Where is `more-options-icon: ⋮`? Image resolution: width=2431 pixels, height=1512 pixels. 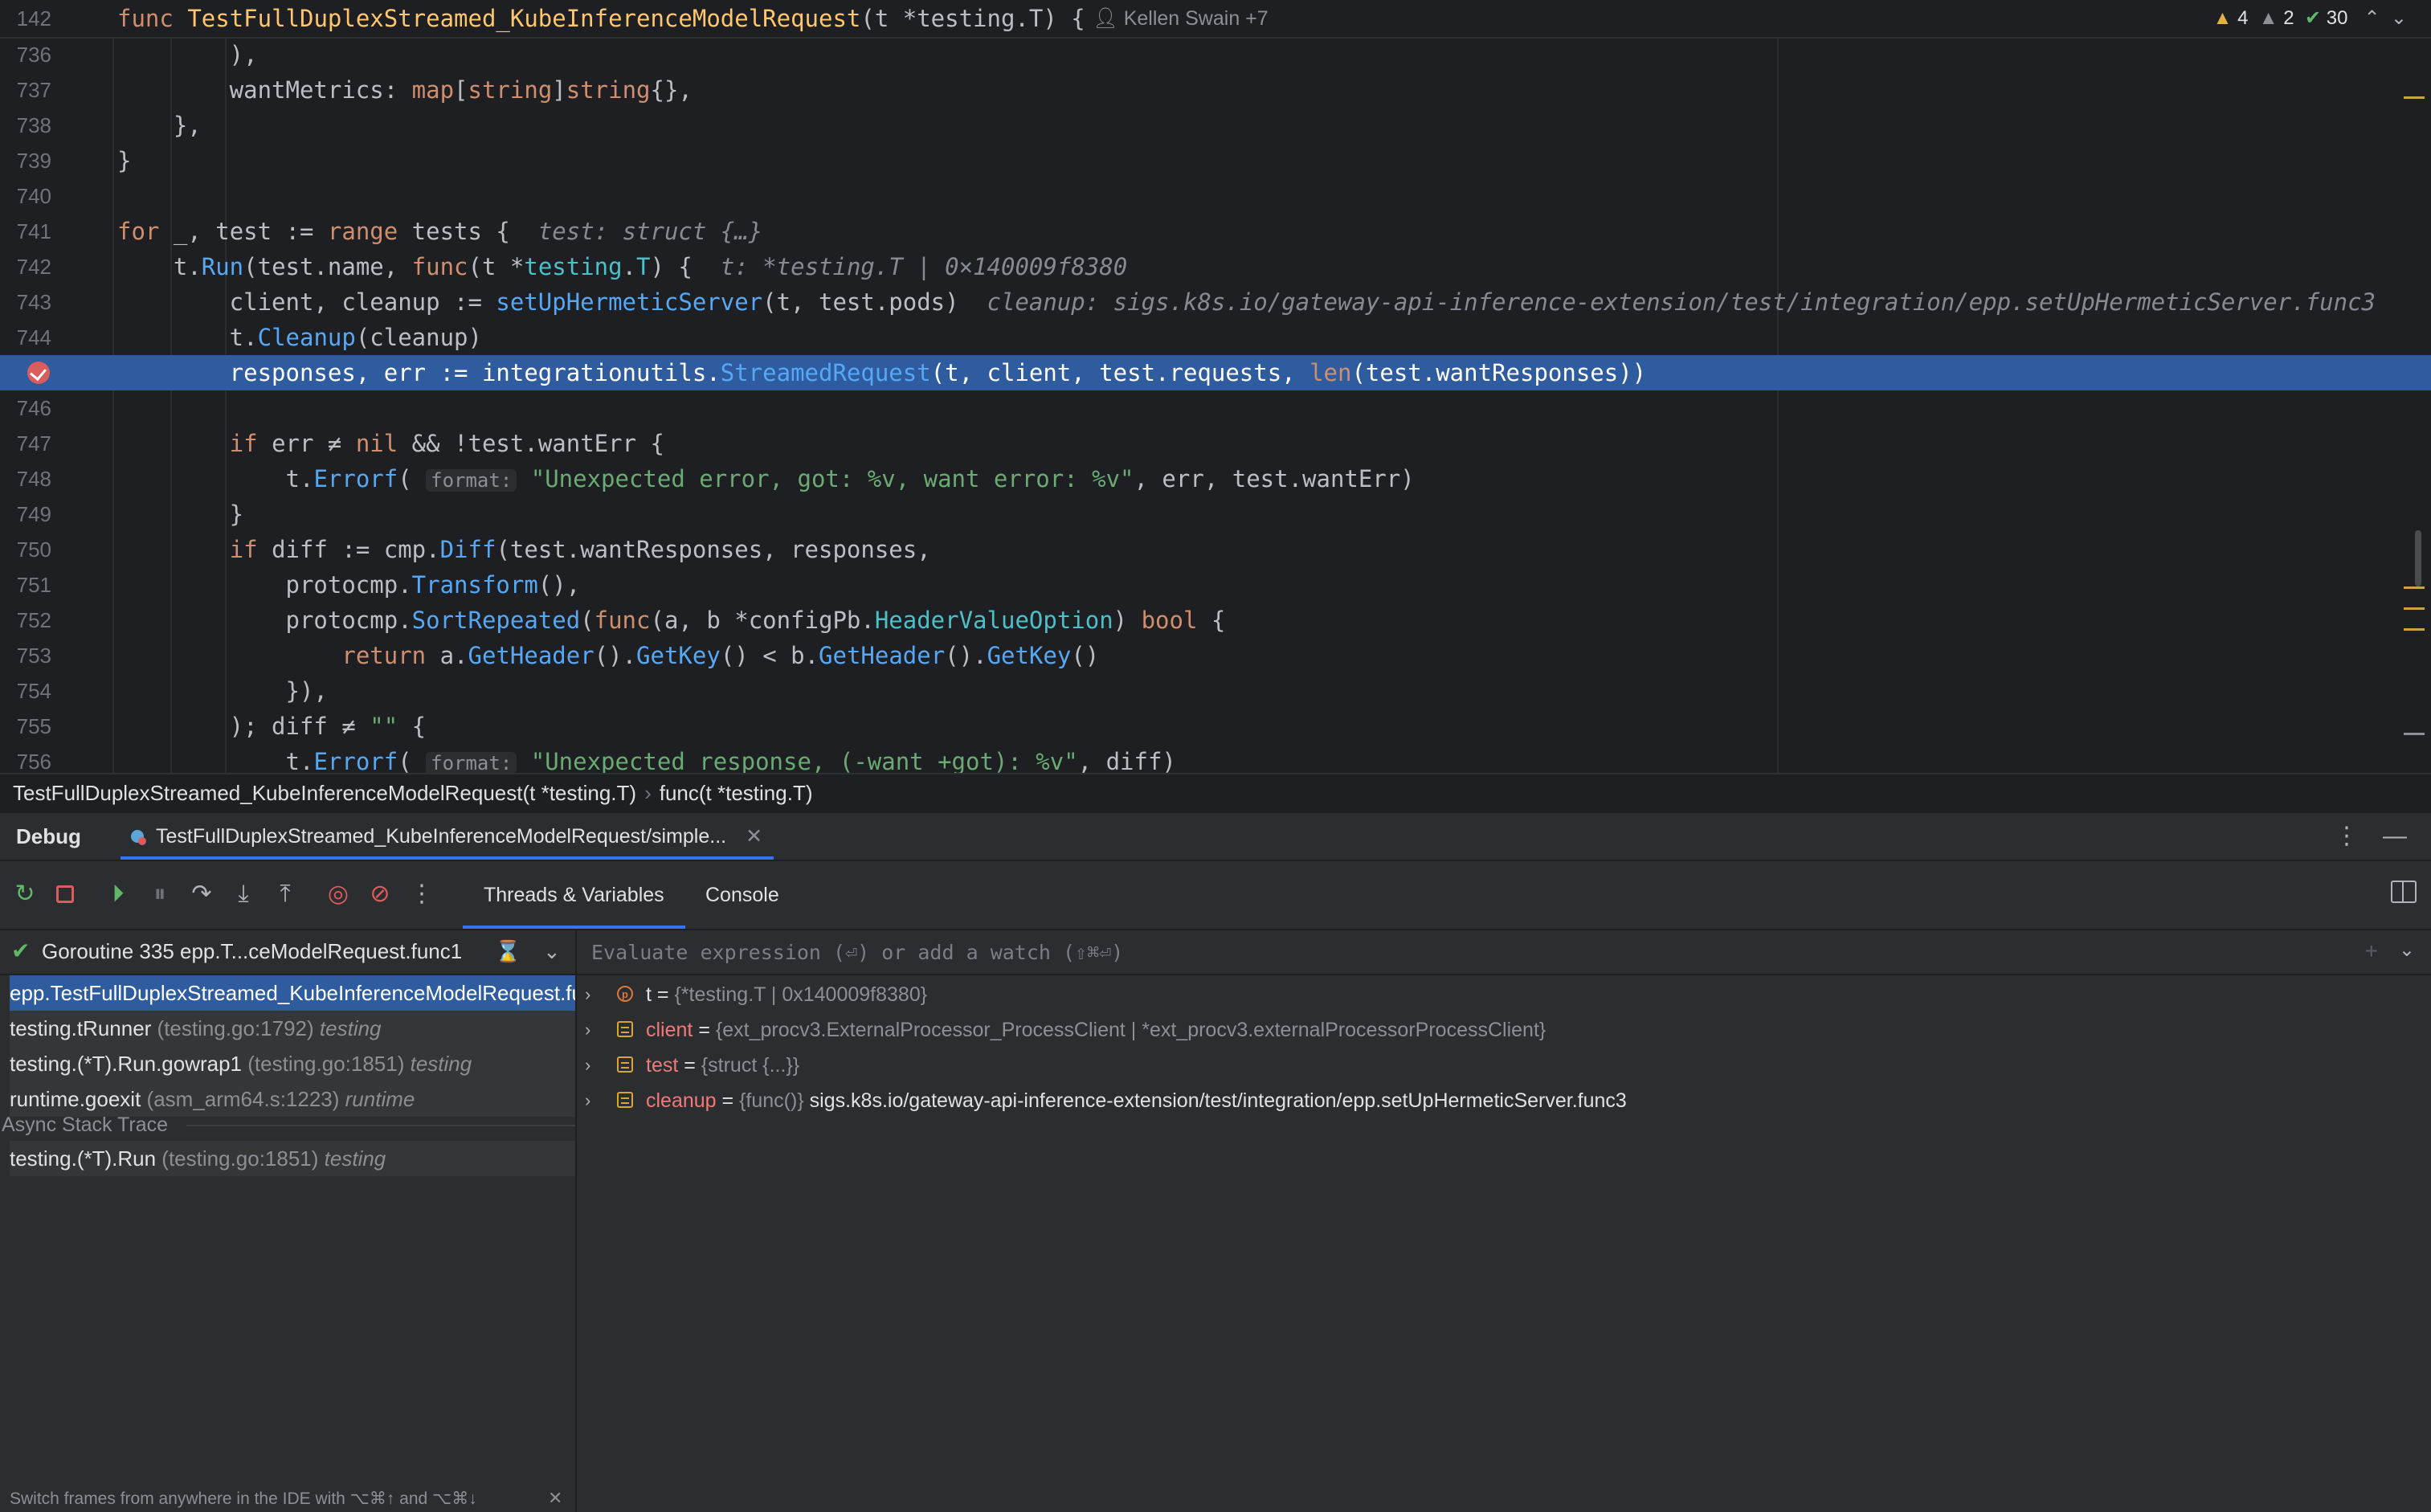
more-options-icon: ⋮ is located at coordinates (2347, 837).